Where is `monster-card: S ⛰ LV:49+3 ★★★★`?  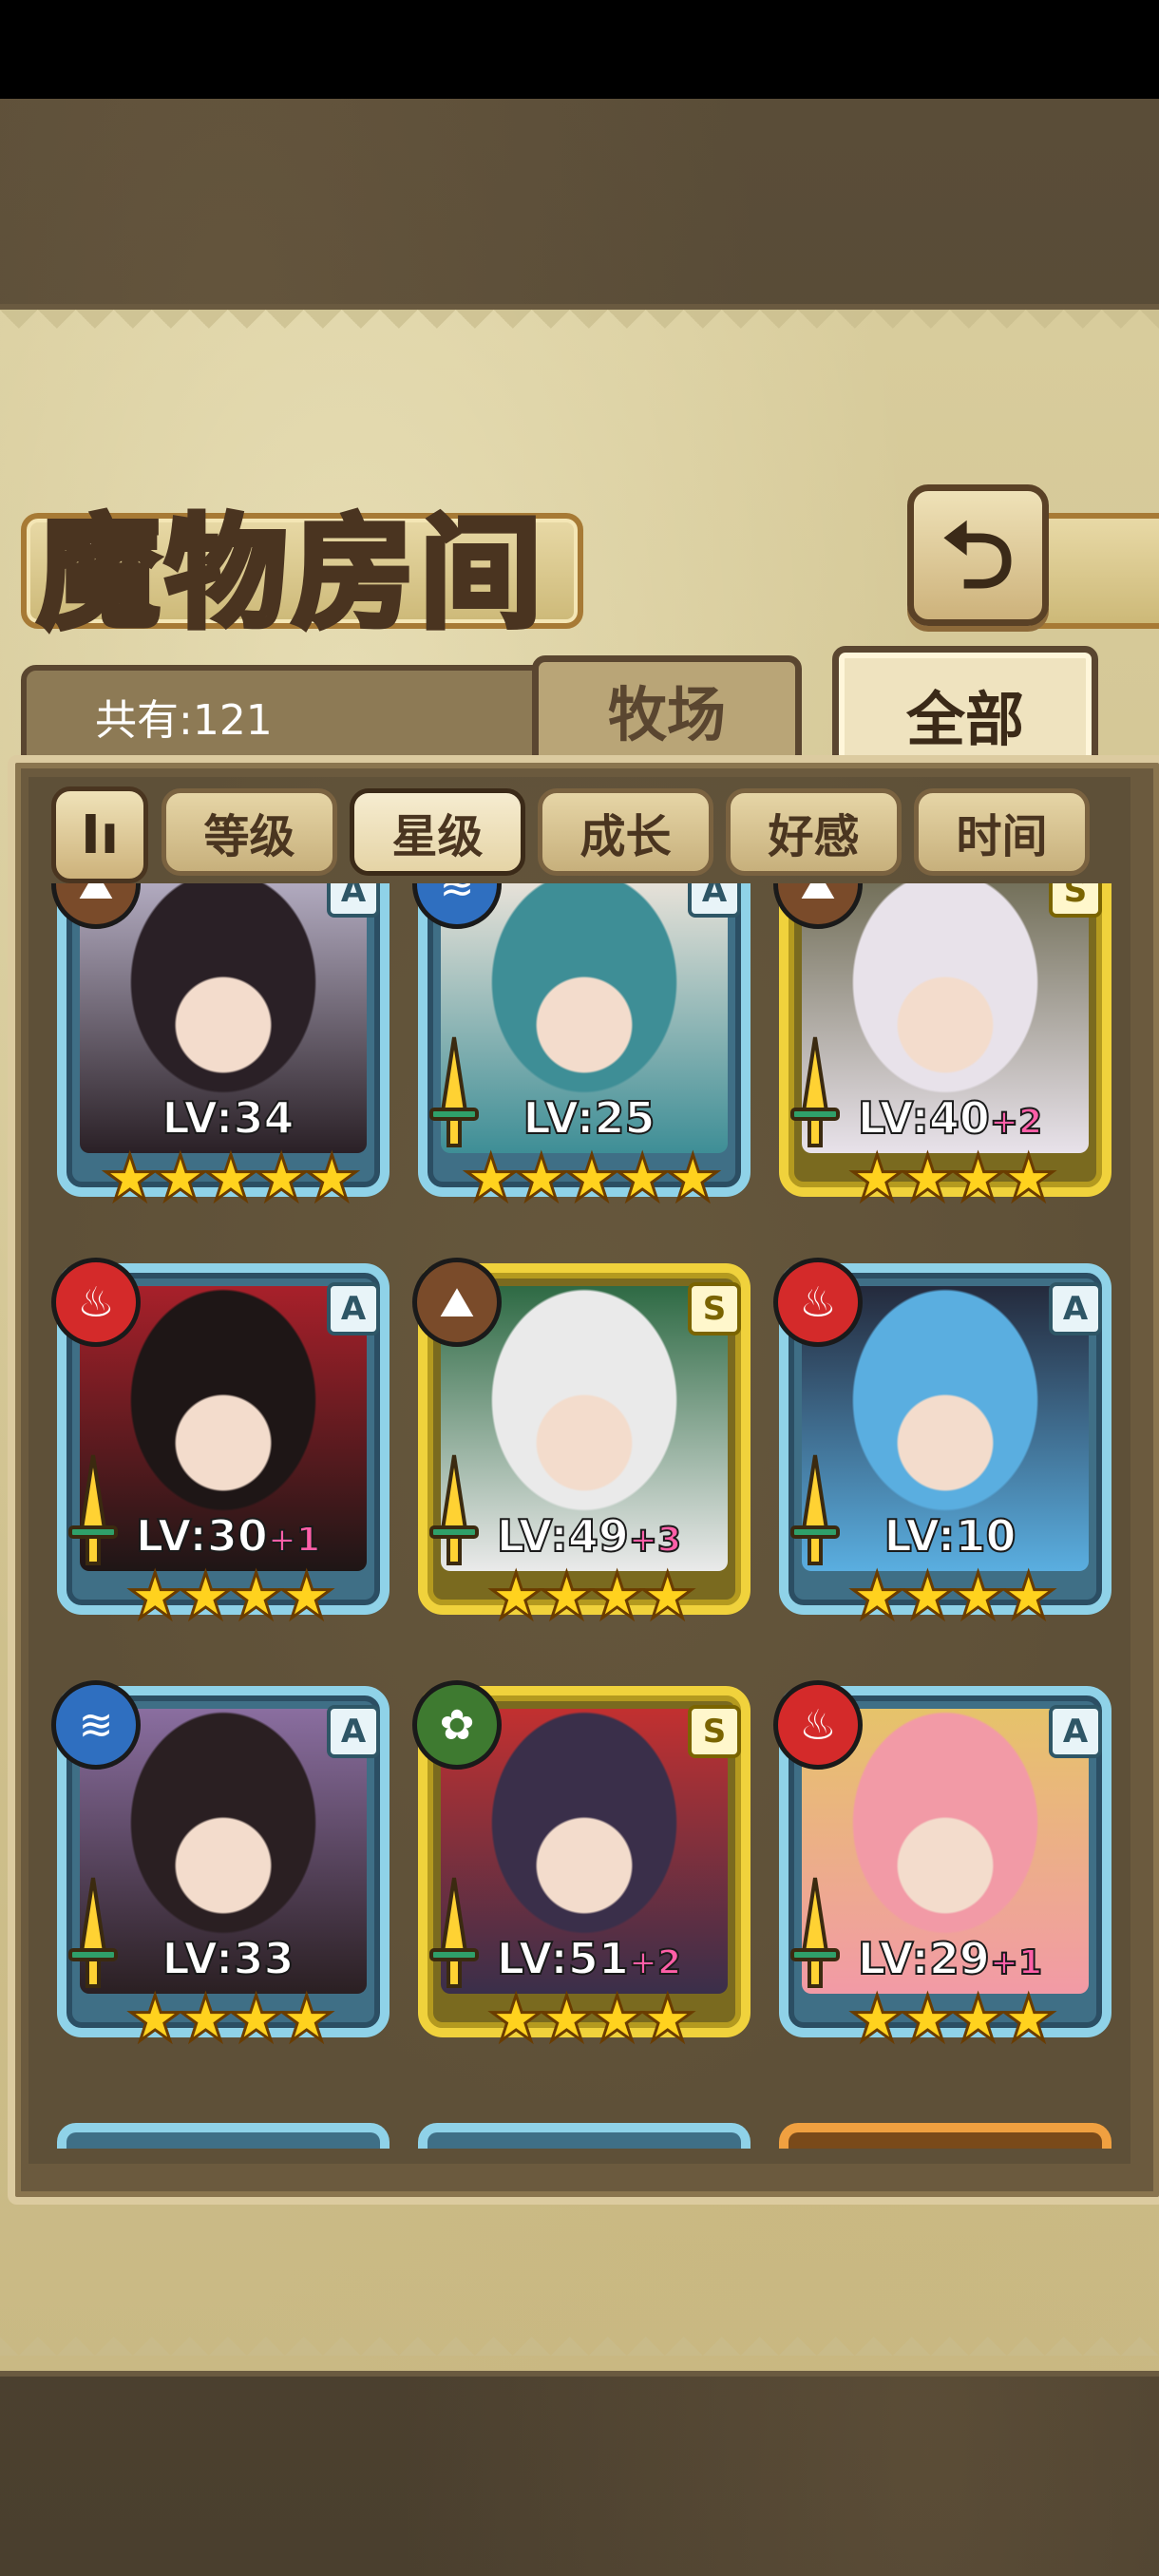 monster-card: S ⛰ LV:49+3 ★★★★ is located at coordinates (586, 1450).